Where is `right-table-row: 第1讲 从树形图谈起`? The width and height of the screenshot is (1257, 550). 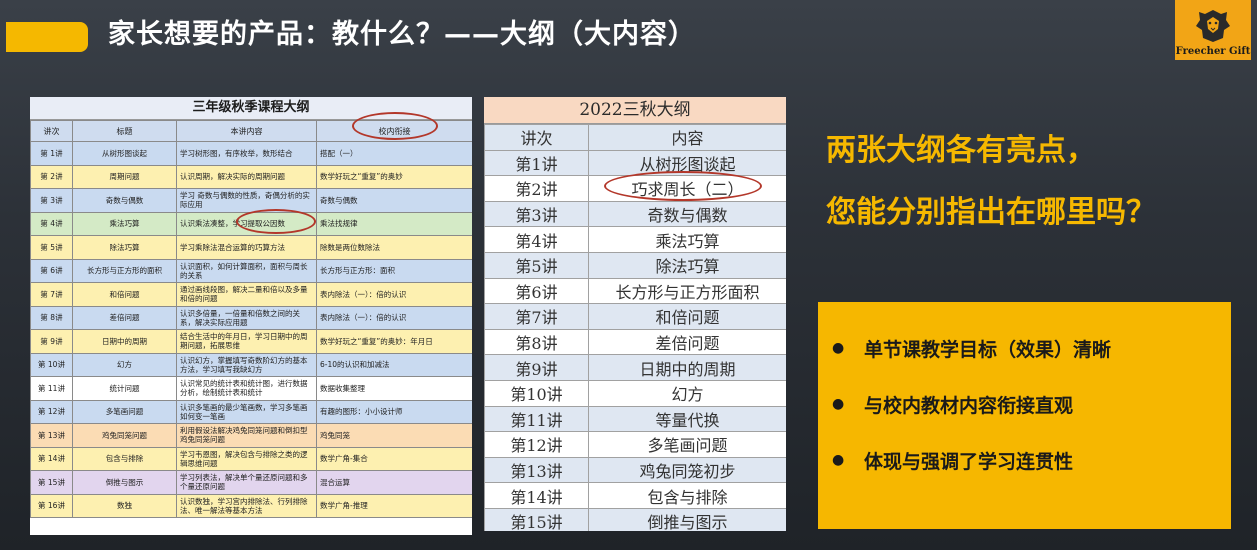 right-table-row: 第1讲 从树形图谈起 is located at coordinates (635, 163).